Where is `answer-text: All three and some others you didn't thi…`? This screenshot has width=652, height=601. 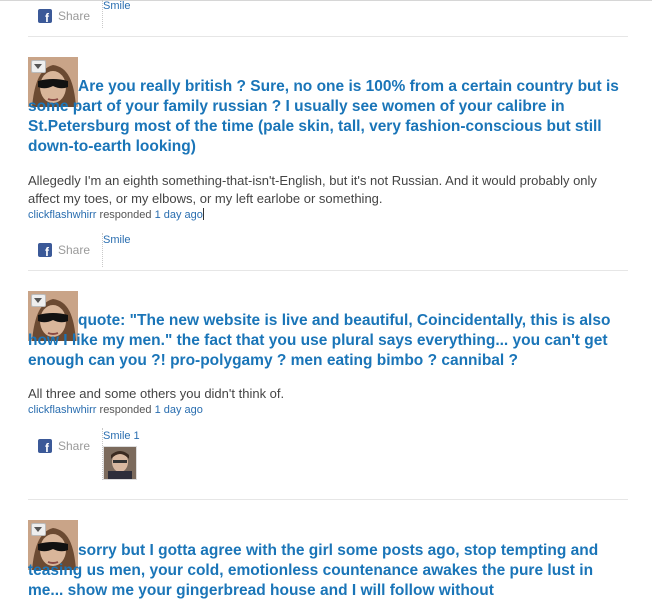 answer-text: All three and some others you didn't thi… is located at coordinates (156, 393).